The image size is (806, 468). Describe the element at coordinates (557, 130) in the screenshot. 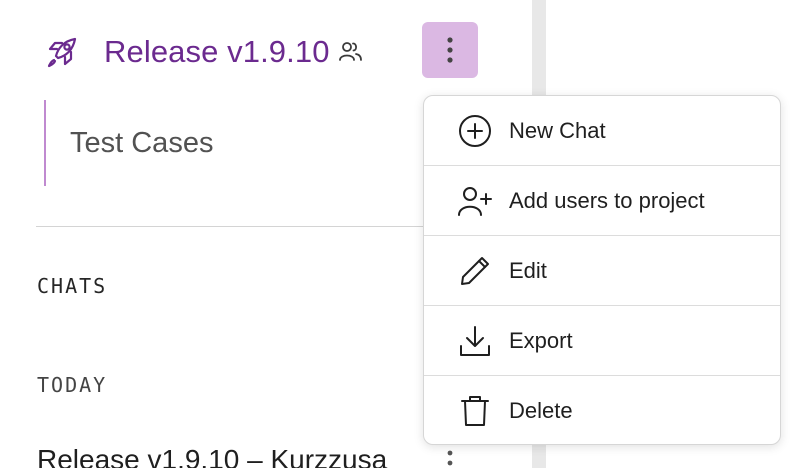

I see `menu-item-label: New Chat` at that location.